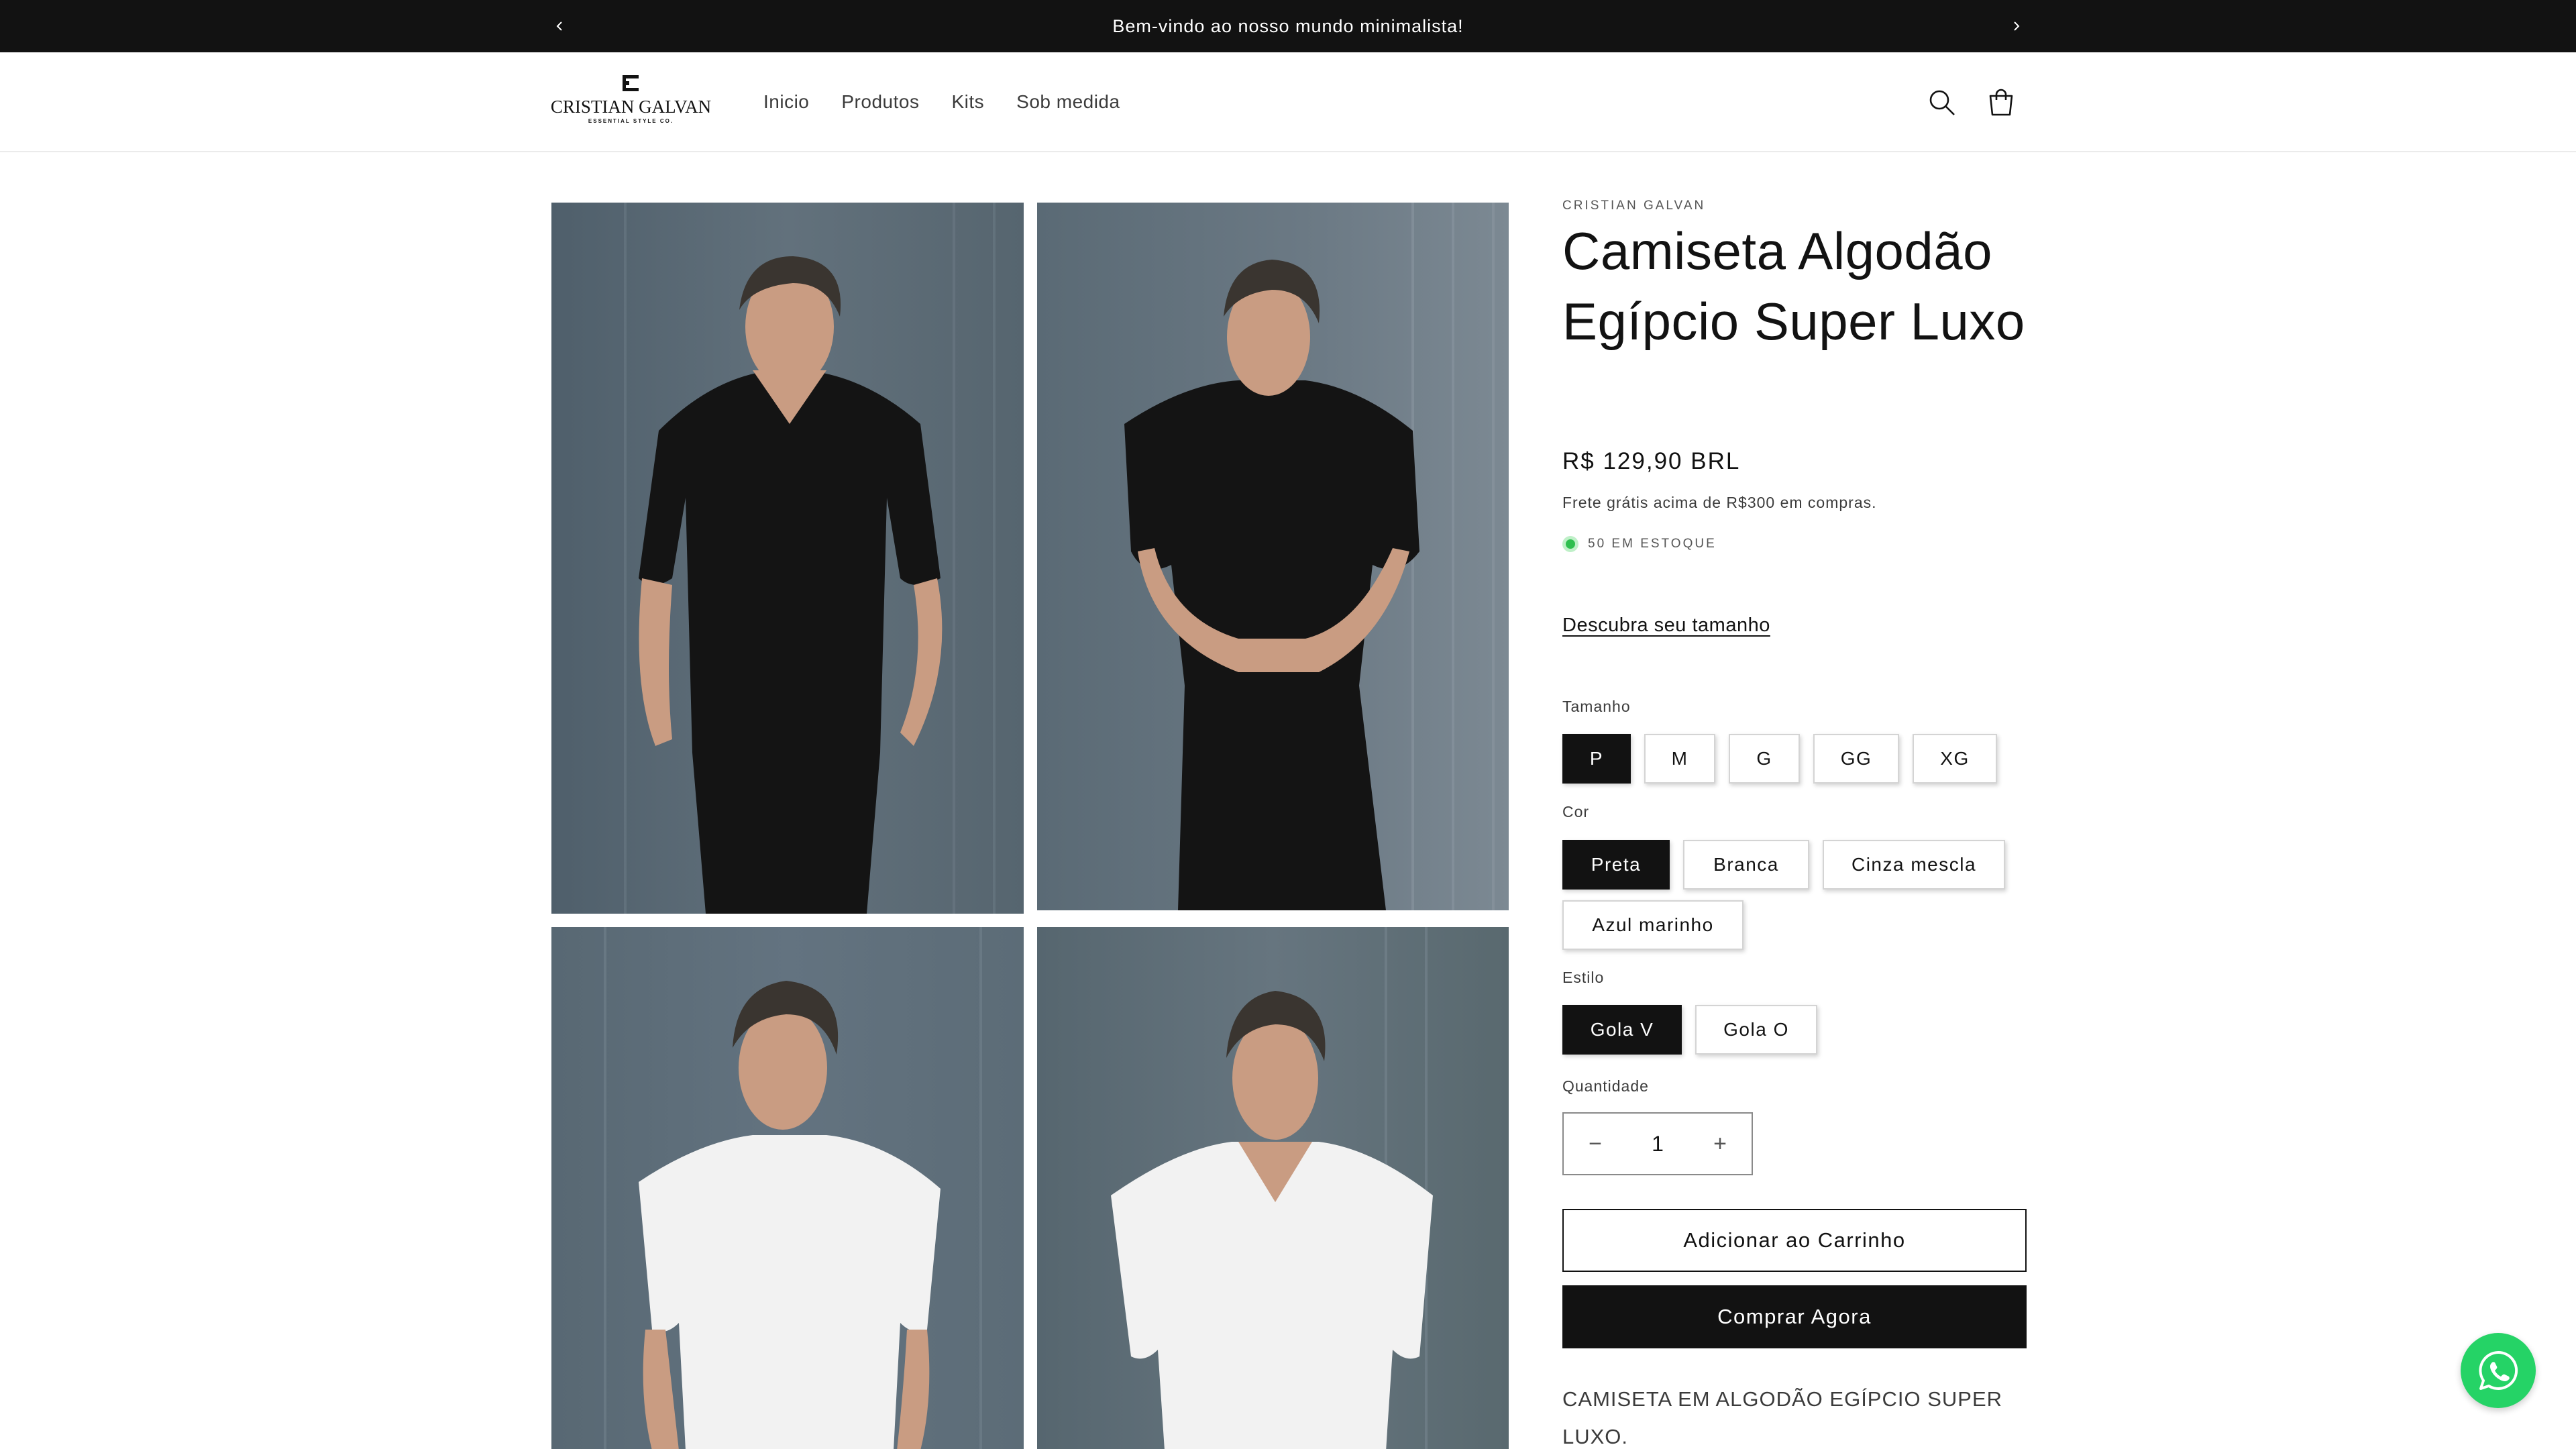  What do you see at coordinates (1634, 206) in the screenshot?
I see `product-vendor: CRISTIAN GALVAN` at bounding box center [1634, 206].